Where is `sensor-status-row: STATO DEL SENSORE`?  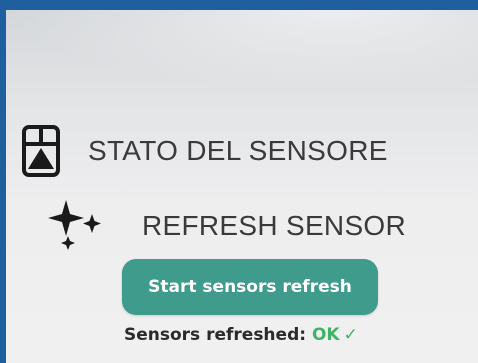 sensor-status-row: STATO DEL SENSORE is located at coordinates (204, 151).